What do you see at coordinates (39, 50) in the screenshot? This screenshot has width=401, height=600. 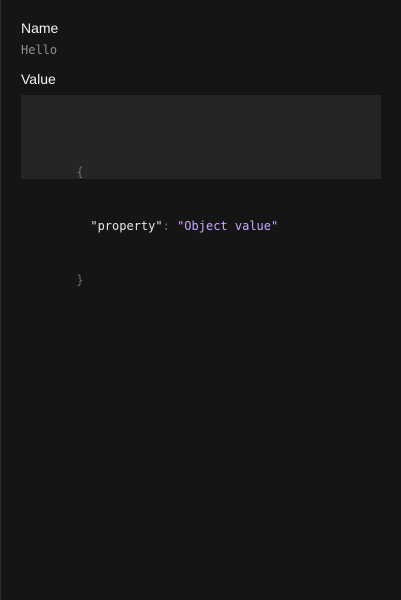 I see `name-value: Hello` at bounding box center [39, 50].